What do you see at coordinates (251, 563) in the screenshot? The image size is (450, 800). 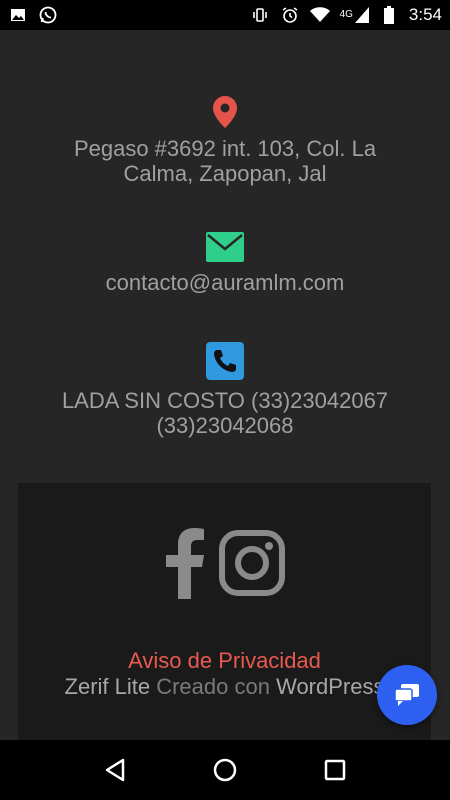 I see `instagram-icon` at bounding box center [251, 563].